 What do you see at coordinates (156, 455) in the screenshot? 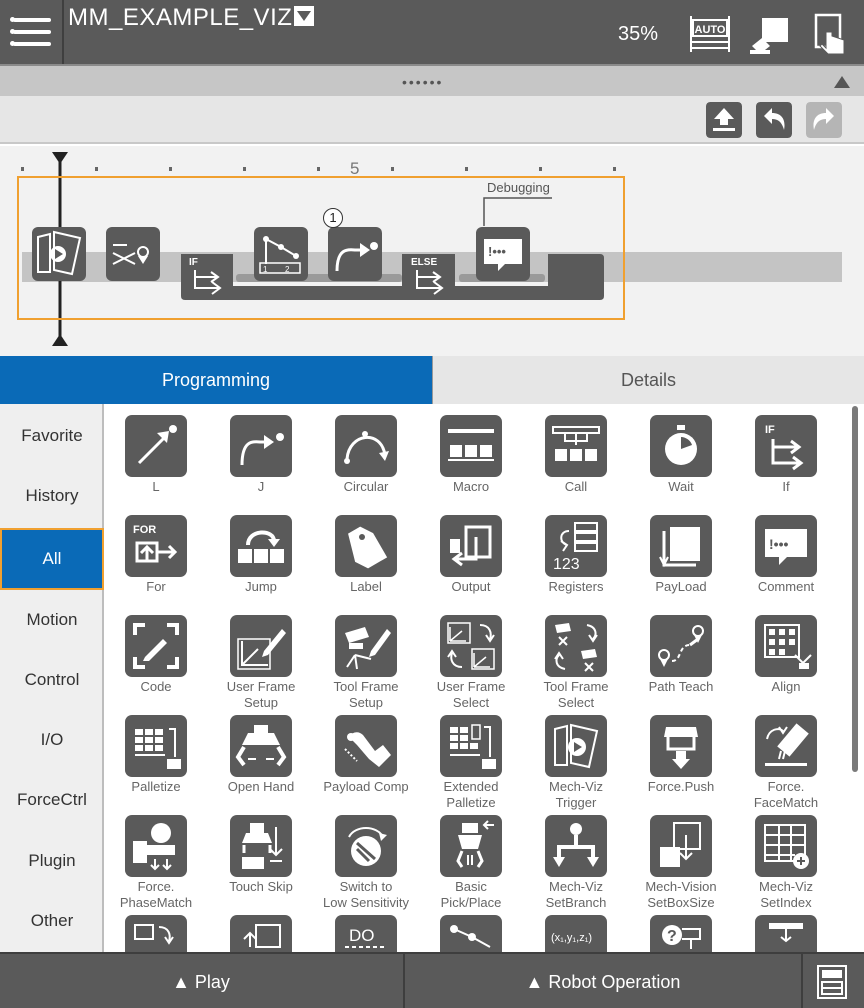
I see `palette-item-l-move: L` at bounding box center [156, 455].